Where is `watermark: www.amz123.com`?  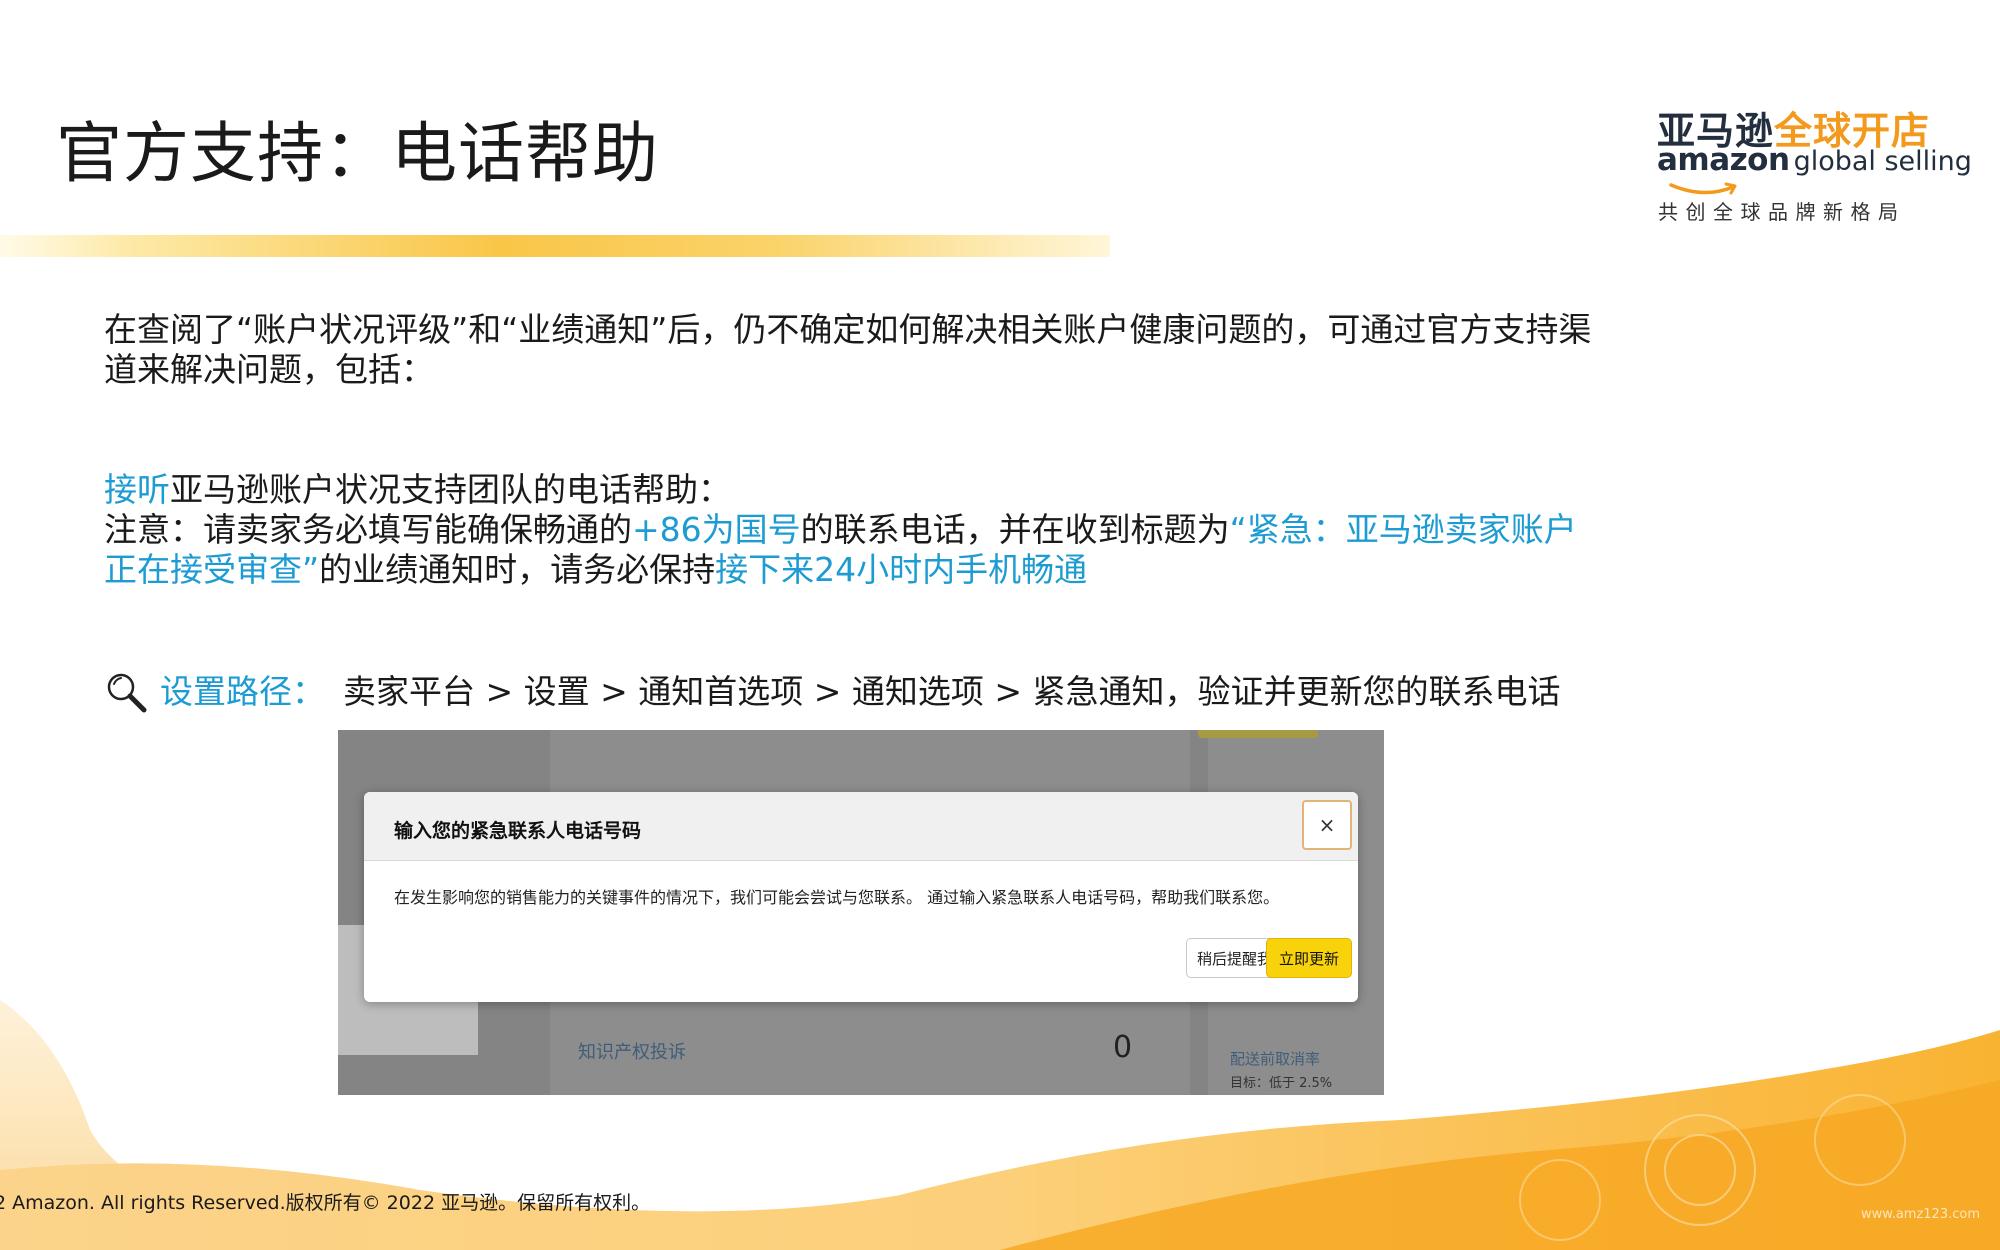 watermark: www.amz123.com is located at coordinates (1920, 1214).